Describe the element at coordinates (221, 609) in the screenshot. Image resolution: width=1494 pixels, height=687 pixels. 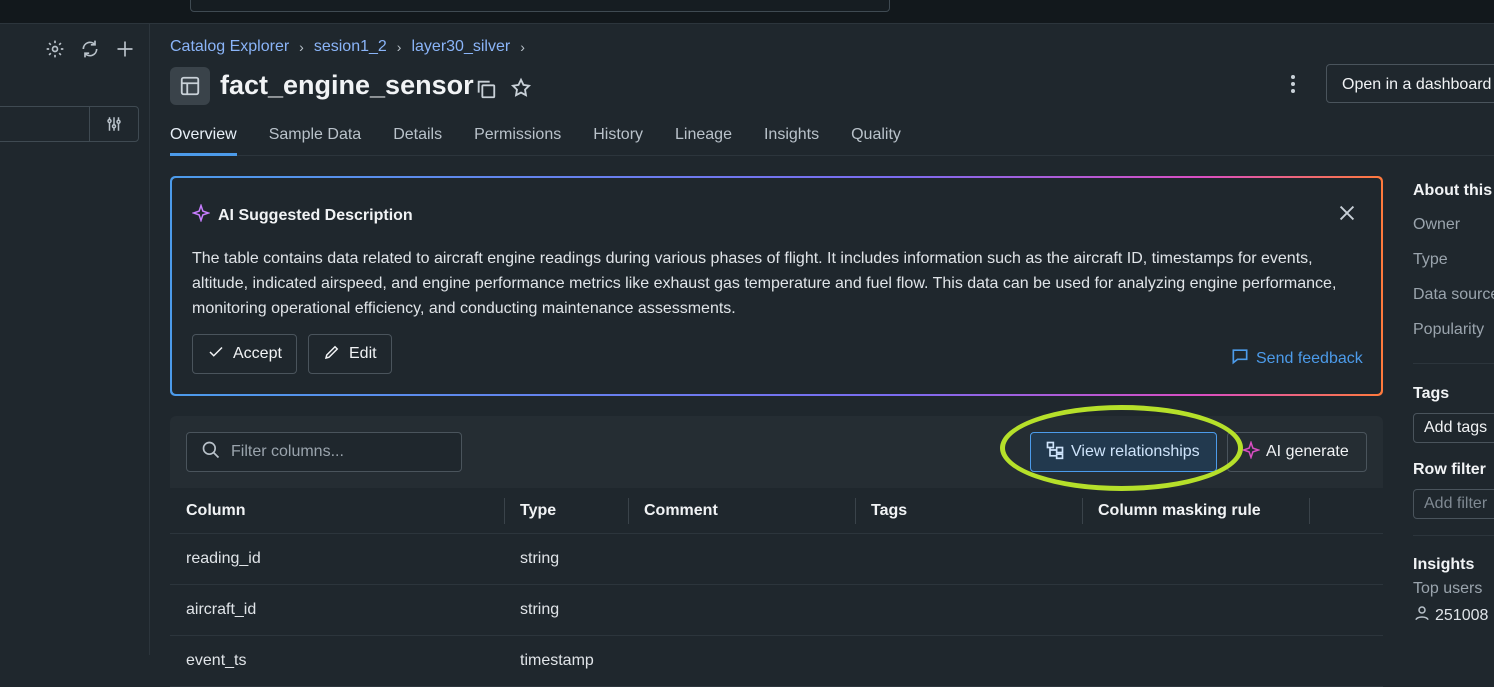
I see `cell-column-name: aircraft_id` at that location.